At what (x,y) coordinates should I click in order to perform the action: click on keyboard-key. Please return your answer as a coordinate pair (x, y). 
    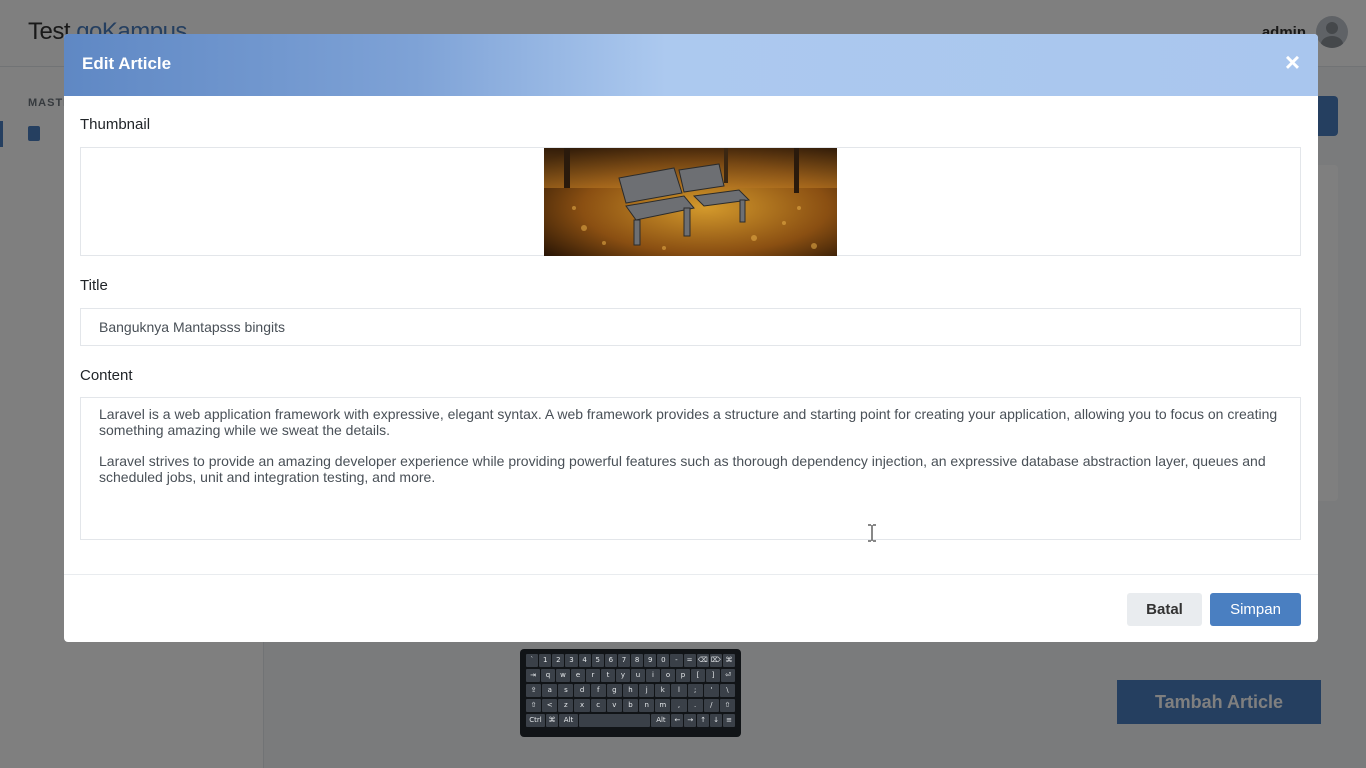
    Looking at the image, I should click on (615, 720).